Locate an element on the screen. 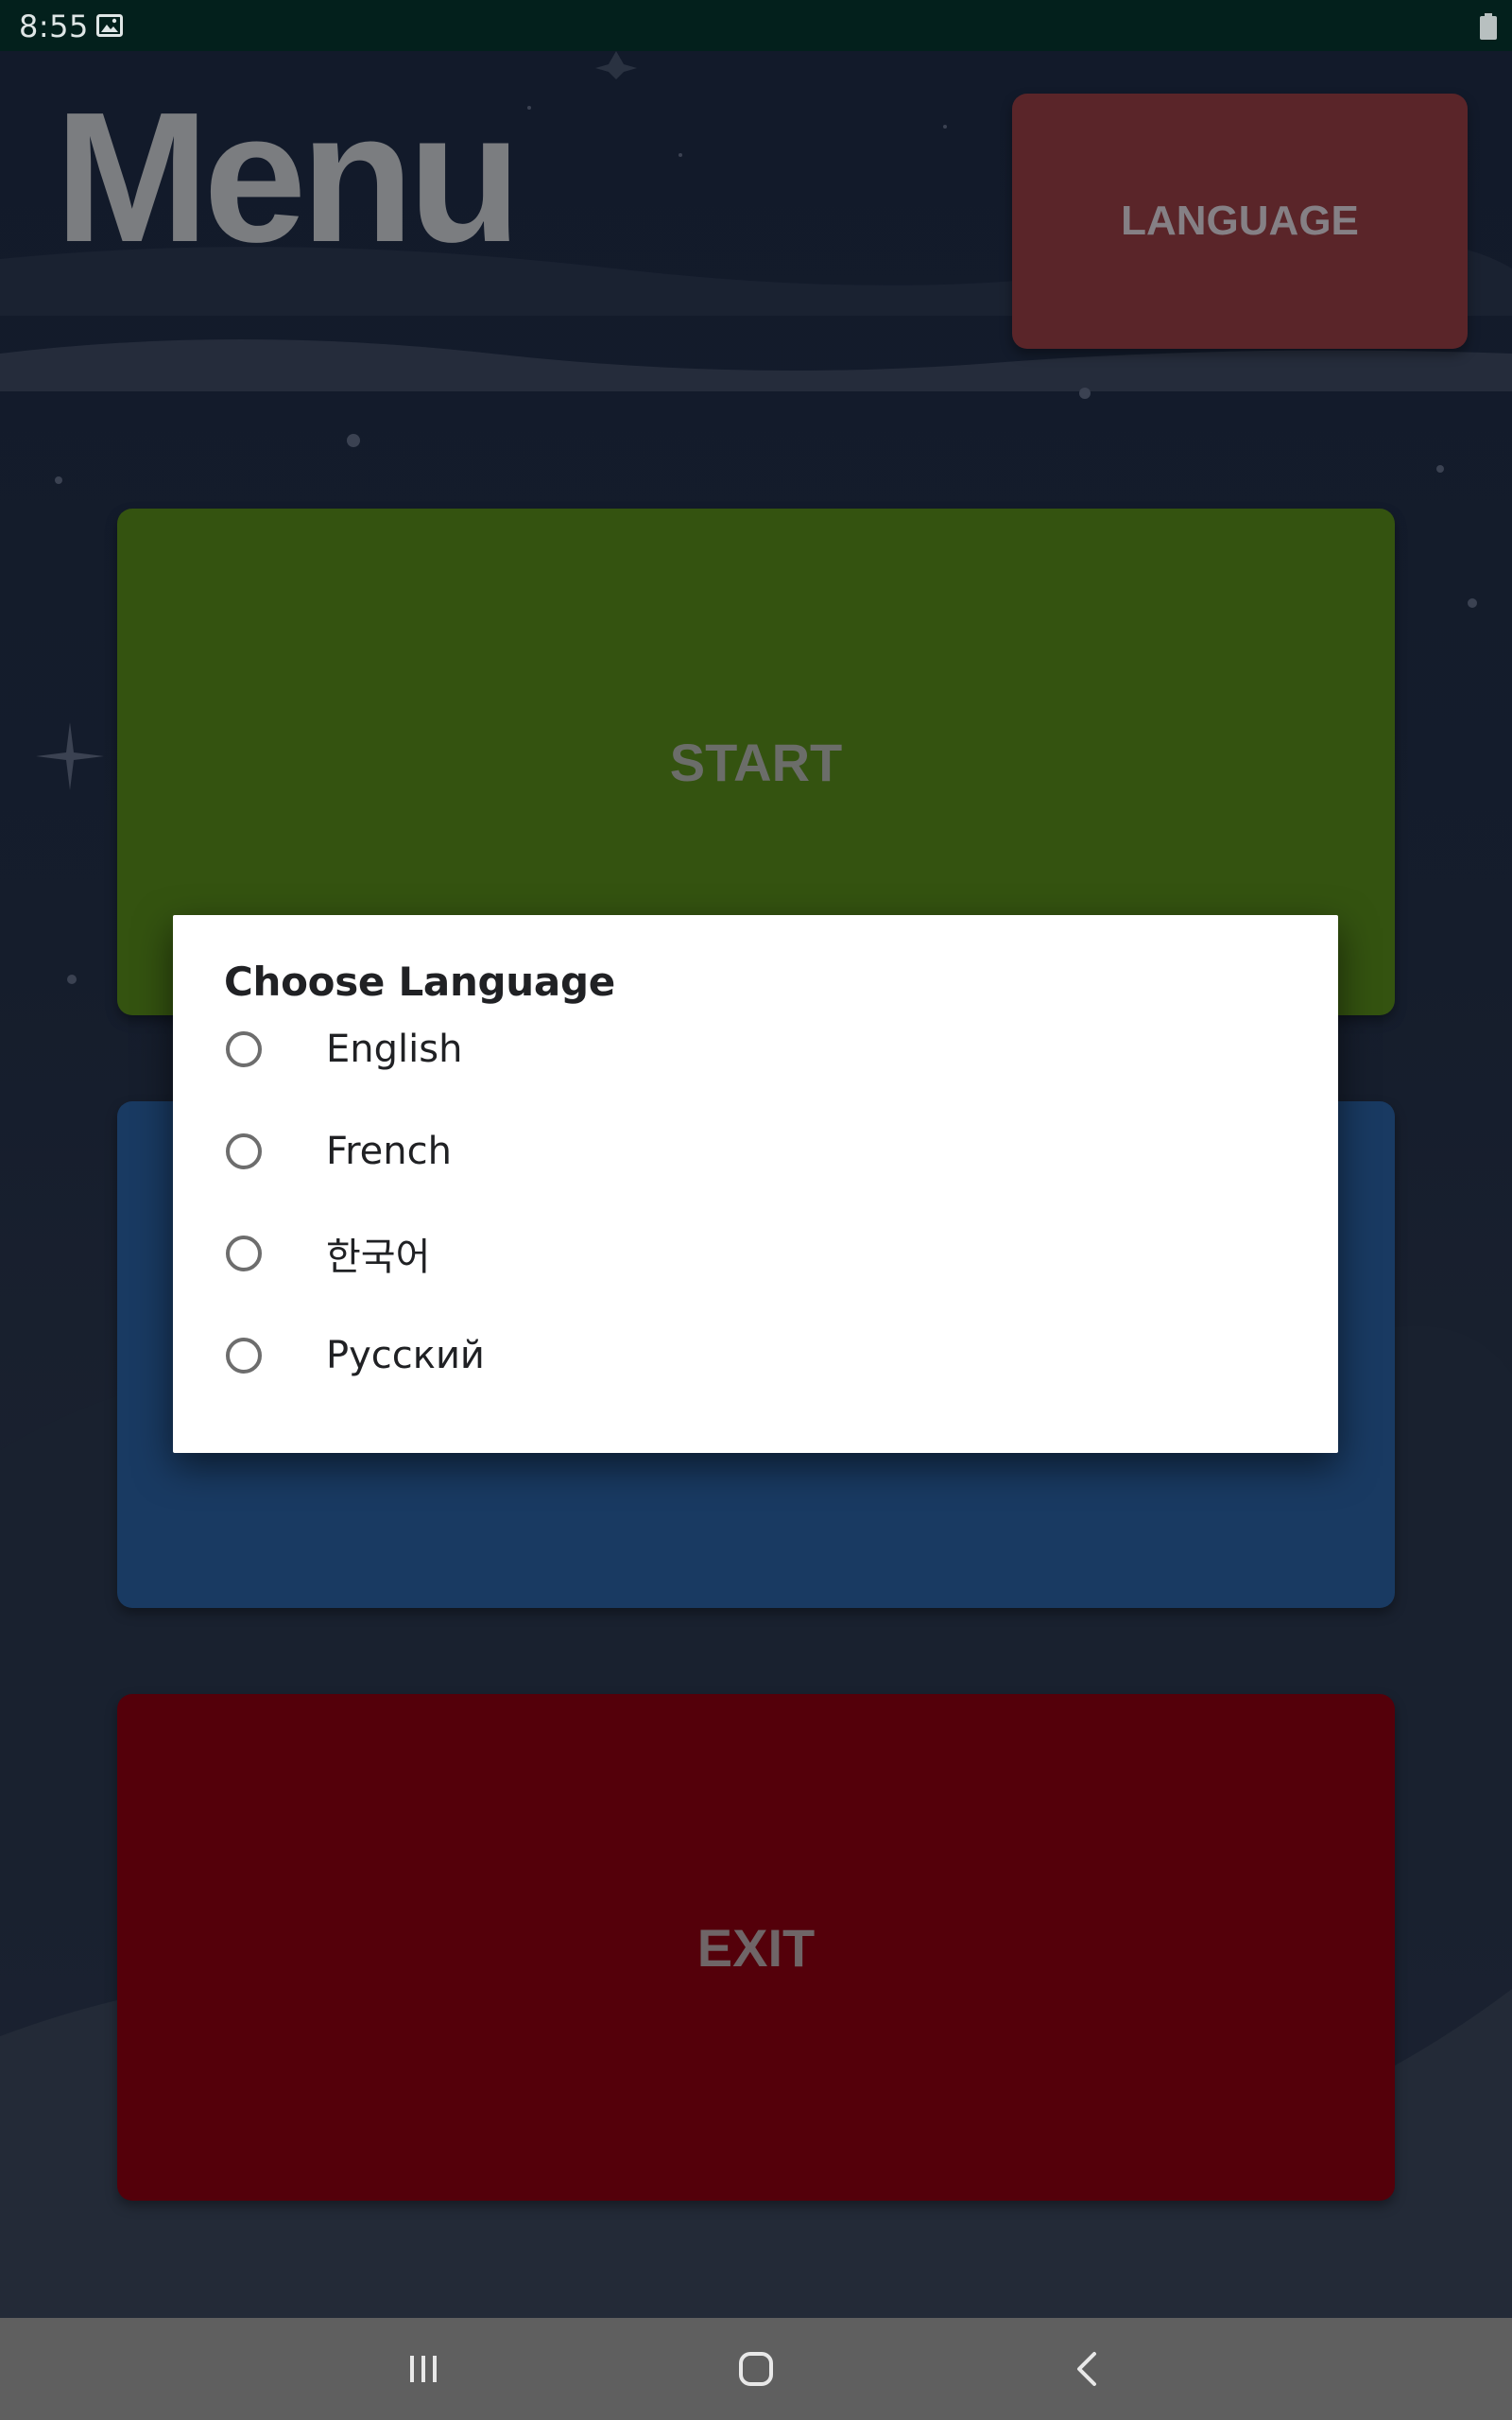 This screenshot has height=2420, width=1512. image-icon is located at coordinates (109, 26).